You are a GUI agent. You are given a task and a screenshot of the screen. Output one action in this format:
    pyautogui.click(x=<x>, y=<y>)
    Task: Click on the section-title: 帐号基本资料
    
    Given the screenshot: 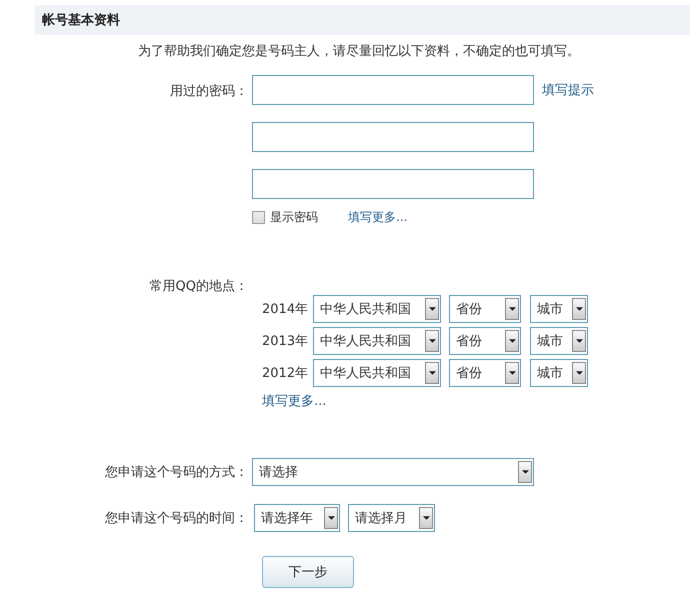 What is the action you would take?
    pyautogui.click(x=81, y=20)
    